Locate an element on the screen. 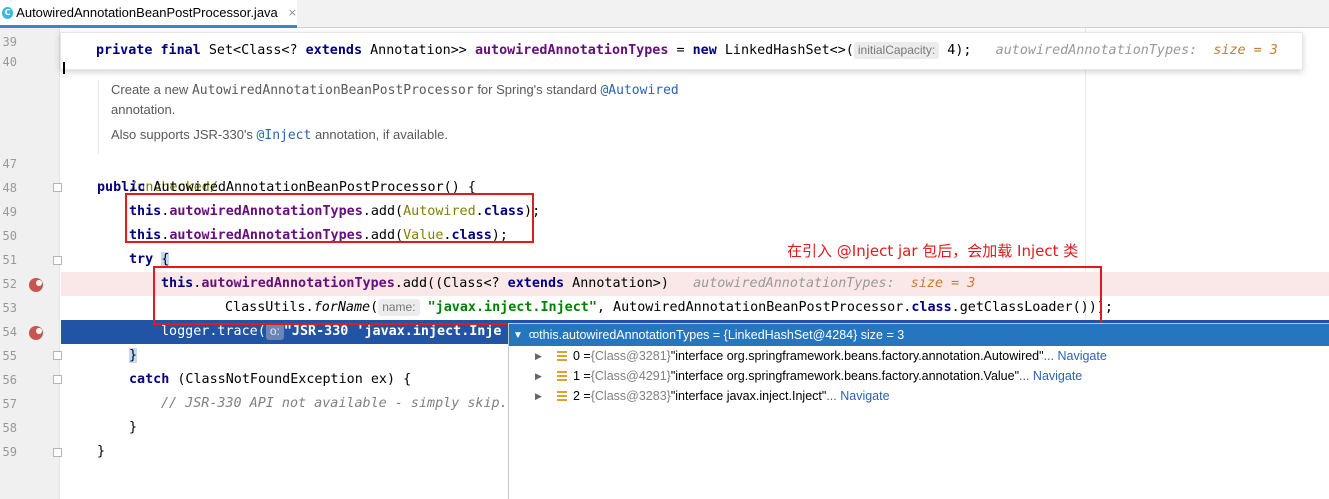  annotation-note: 在引入 @Inject jar 包后，会加载 Inject 类 is located at coordinates (933, 251).